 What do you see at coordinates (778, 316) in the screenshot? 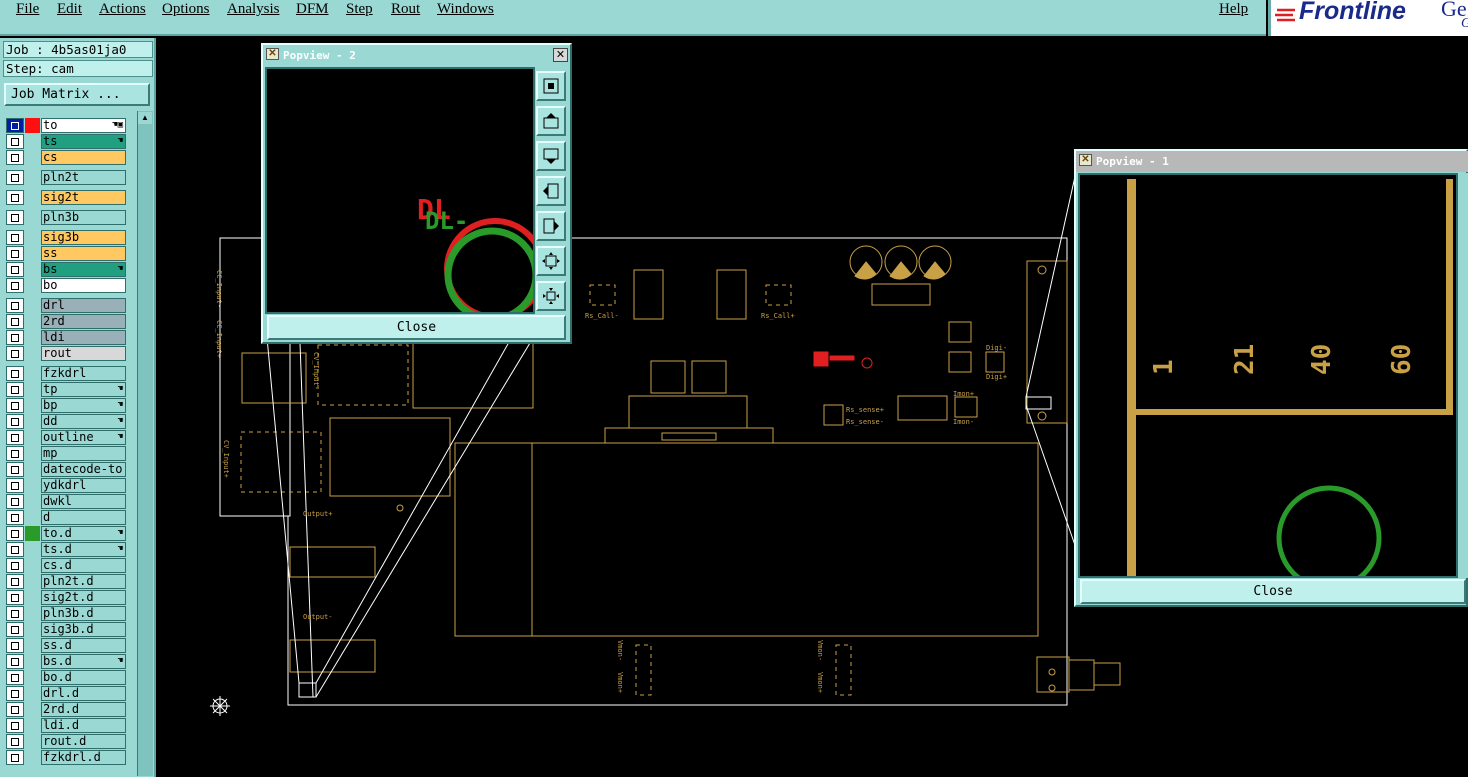
I see `pcb-label: Rs_Call+` at bounding box center [778, 316].